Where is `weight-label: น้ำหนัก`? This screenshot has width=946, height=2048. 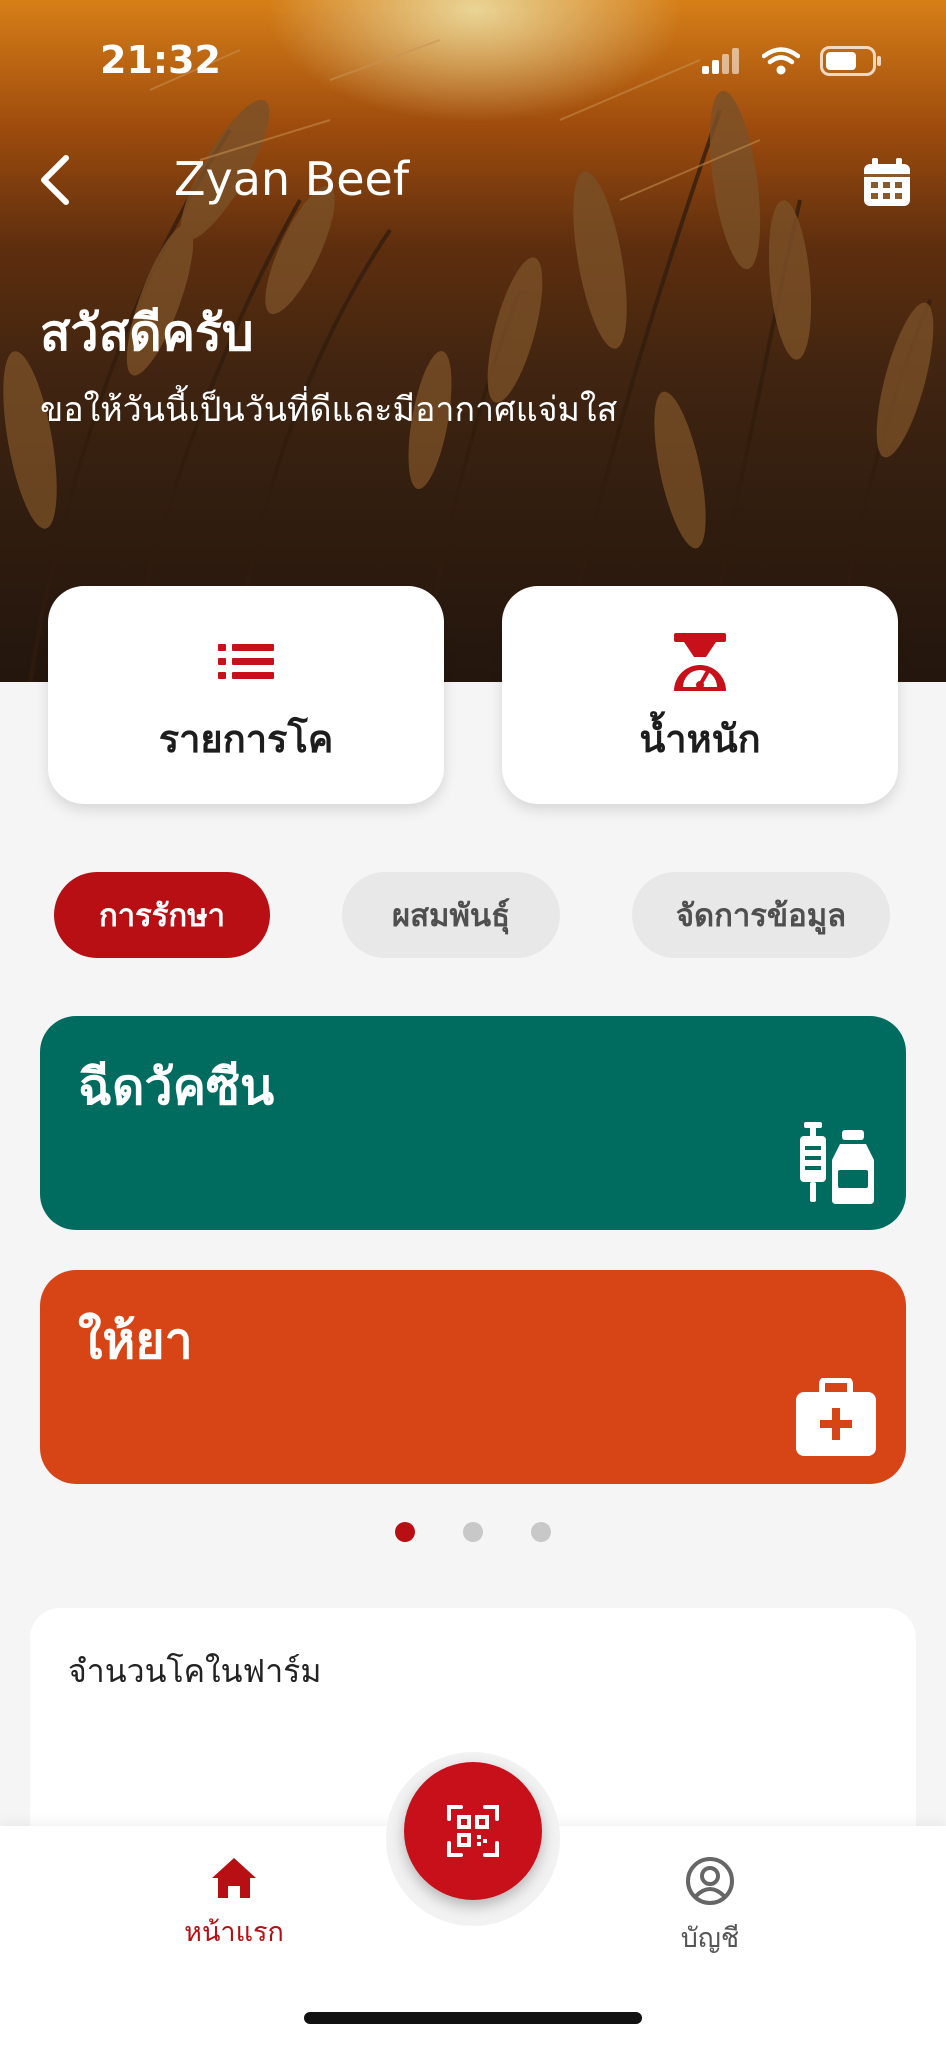 weight-label: น้ำหนัก is located at coordinates (700, 739).